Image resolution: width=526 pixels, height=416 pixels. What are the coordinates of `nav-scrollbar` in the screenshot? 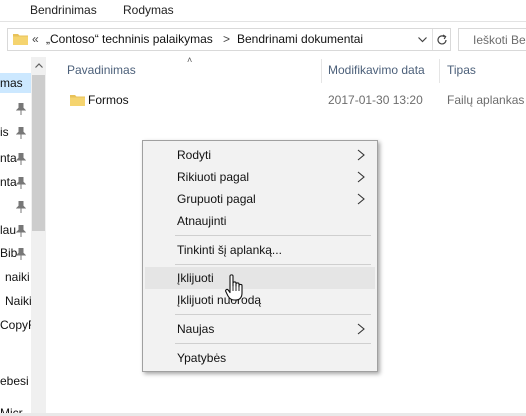 It's located at (38, 236).